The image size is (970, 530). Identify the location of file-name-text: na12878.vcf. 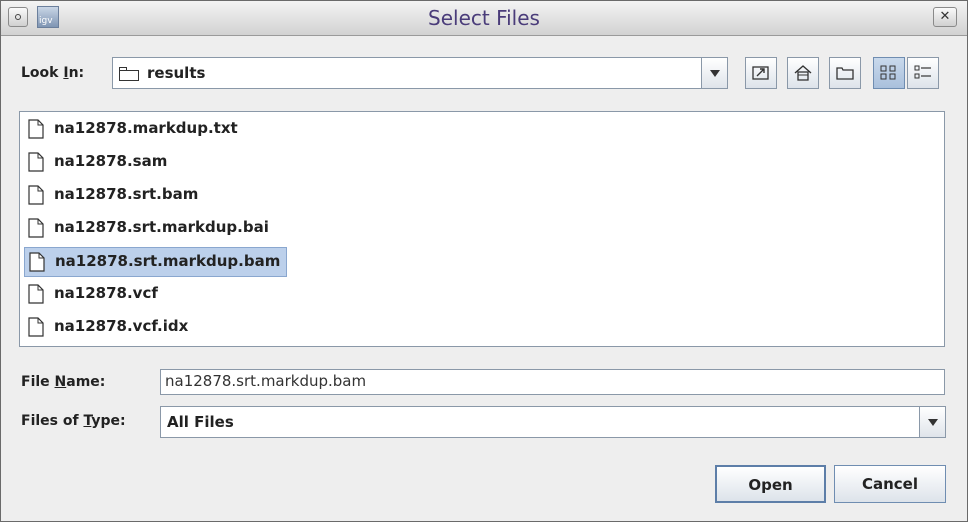
(106, 293).